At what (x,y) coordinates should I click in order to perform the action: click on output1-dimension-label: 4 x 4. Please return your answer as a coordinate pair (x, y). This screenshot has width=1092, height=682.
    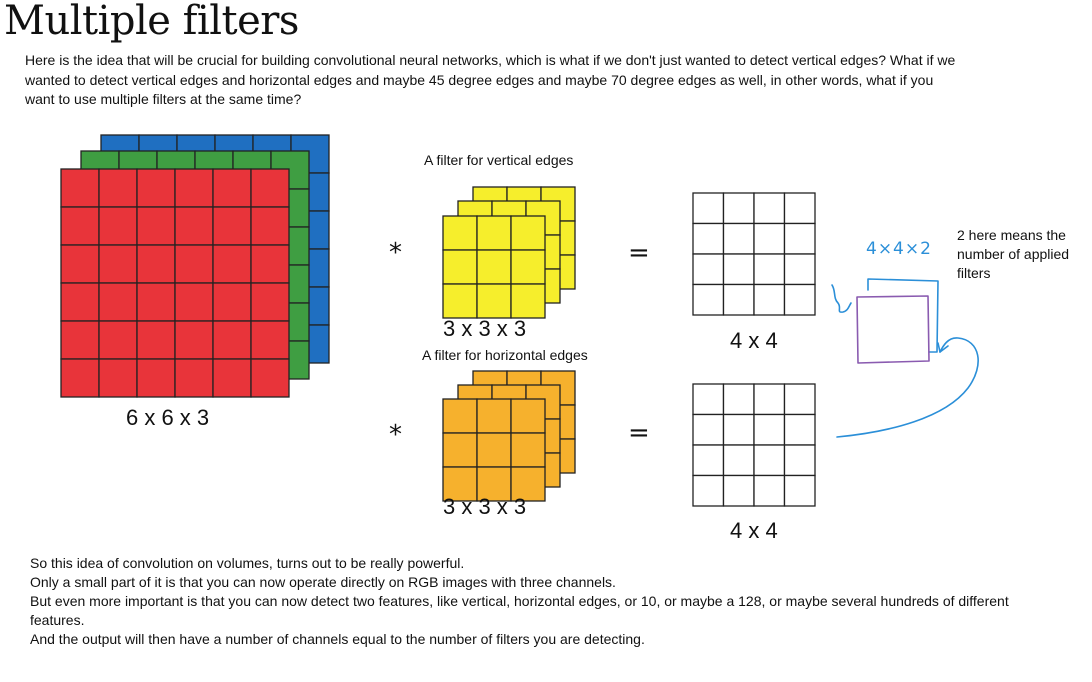
    Looking at the image, I should click on (754, 340).